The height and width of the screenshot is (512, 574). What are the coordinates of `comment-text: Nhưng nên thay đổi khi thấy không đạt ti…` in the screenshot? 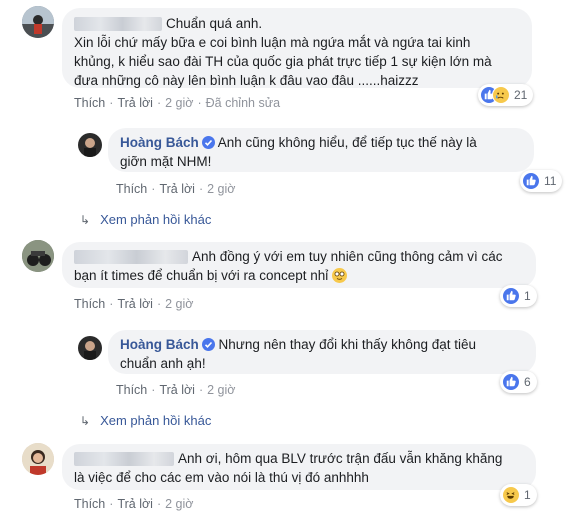 It's located at (347, 344).